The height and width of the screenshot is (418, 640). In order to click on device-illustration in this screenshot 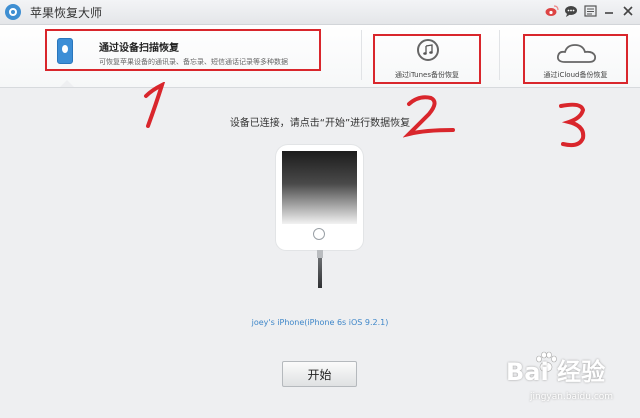, I will do `click(319, 197)`.